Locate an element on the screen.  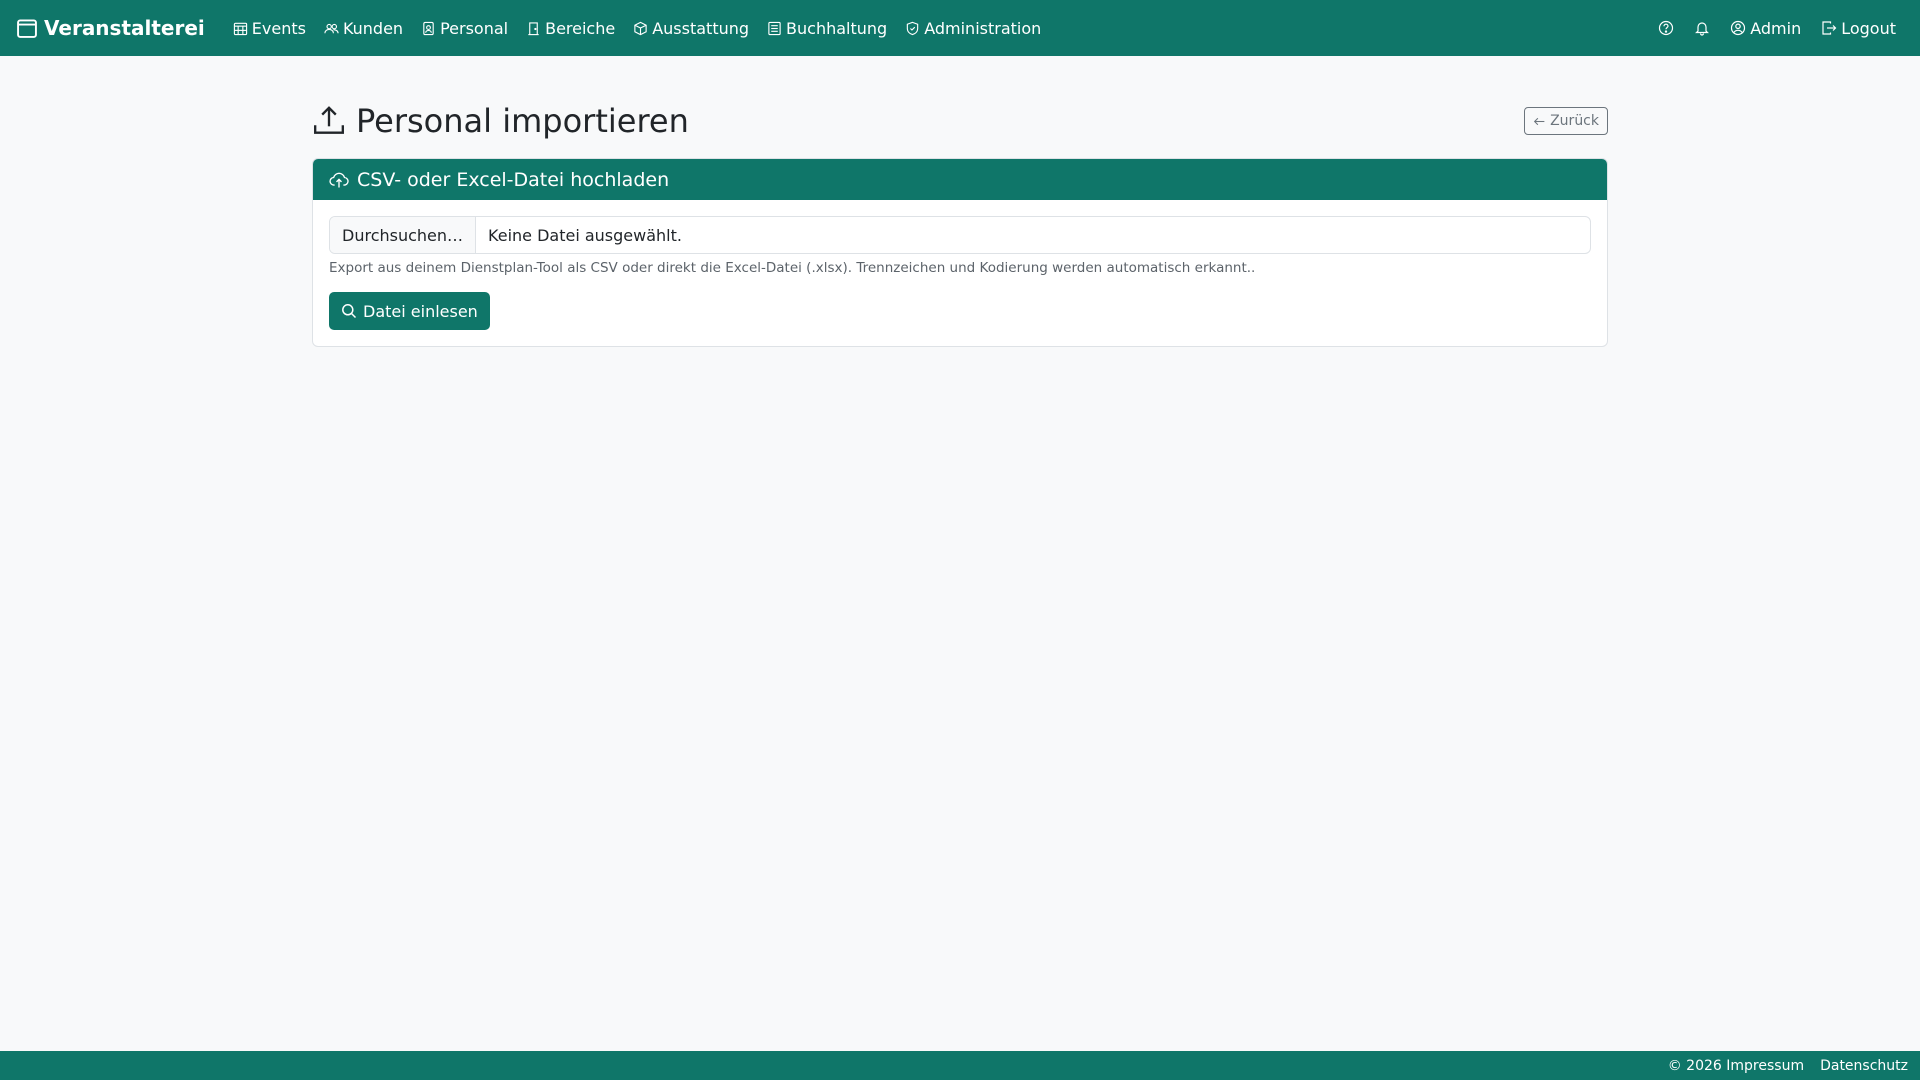
card-header: CSV- oder Excel-Datei hochladen is located at coordinates (960, 179).